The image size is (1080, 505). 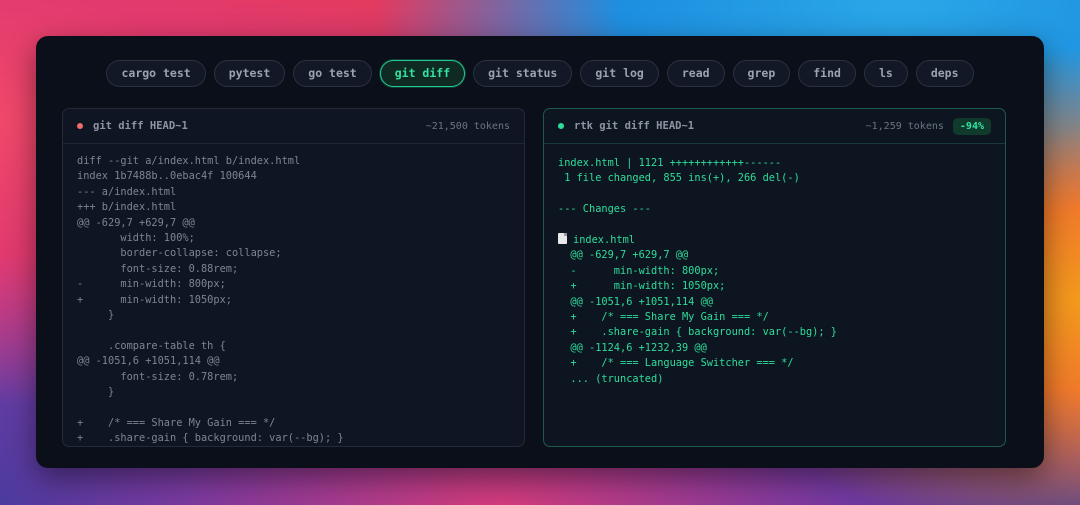 I want to click on tab-read: read, so click(x=695, y=73).